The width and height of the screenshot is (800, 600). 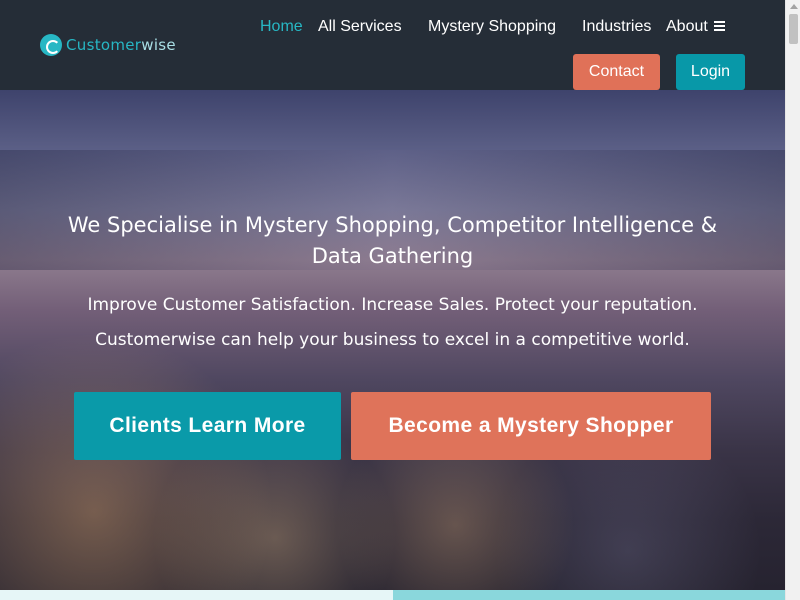 What do you see at coordinates (207, 426) in the screenshot?
I see `clients-learn-more-button: Clients Learn More` at bounding box center [207, 426].